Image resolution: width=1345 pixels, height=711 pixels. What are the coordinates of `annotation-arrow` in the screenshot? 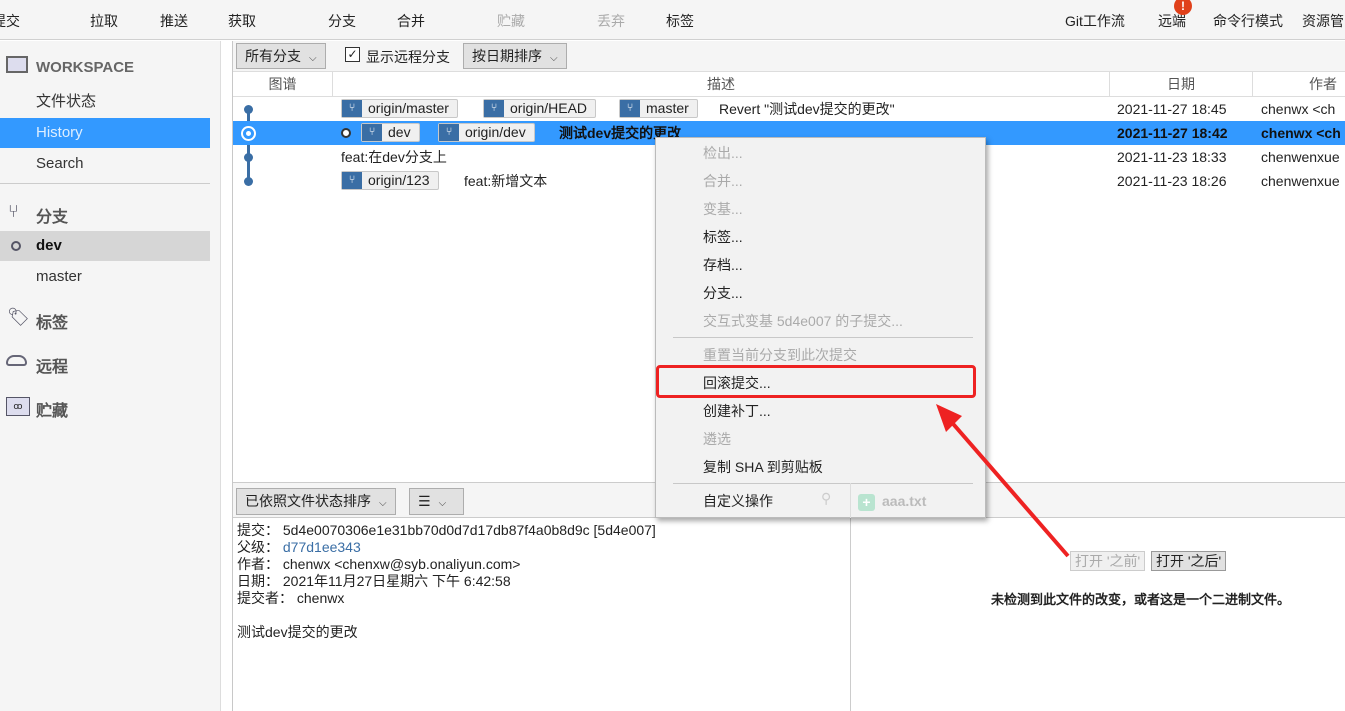 It's located at (1003, 481).